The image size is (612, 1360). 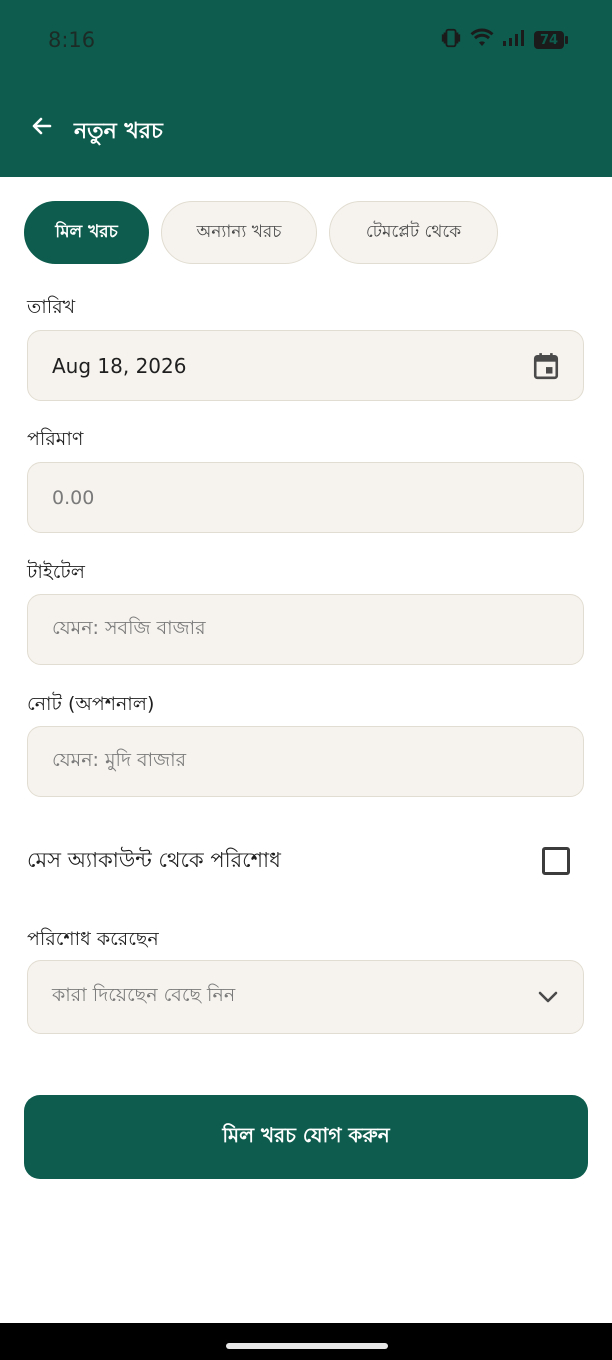 I want to click on page-title: নতুন খরচ, so click(x=118, y=131).